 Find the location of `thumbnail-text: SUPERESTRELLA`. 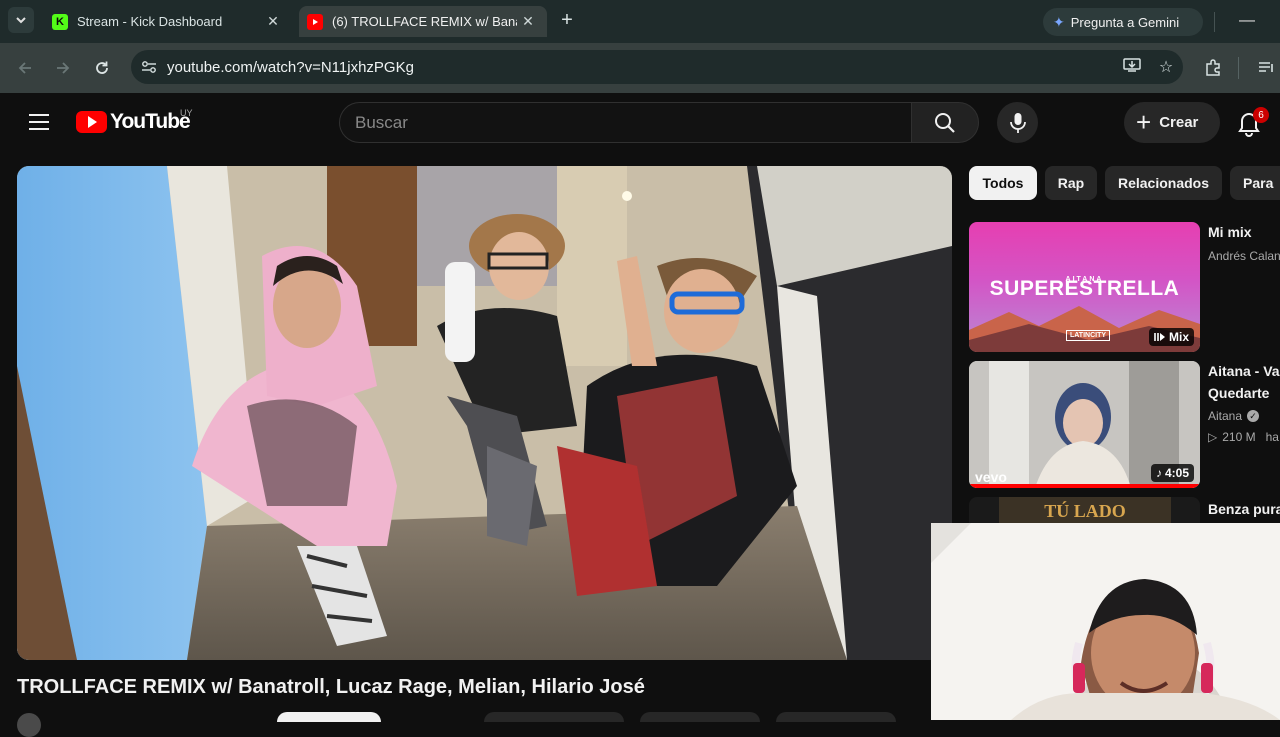

thumbnail-text: SUPERESTRELLA is located at coordinates (1084, 288).